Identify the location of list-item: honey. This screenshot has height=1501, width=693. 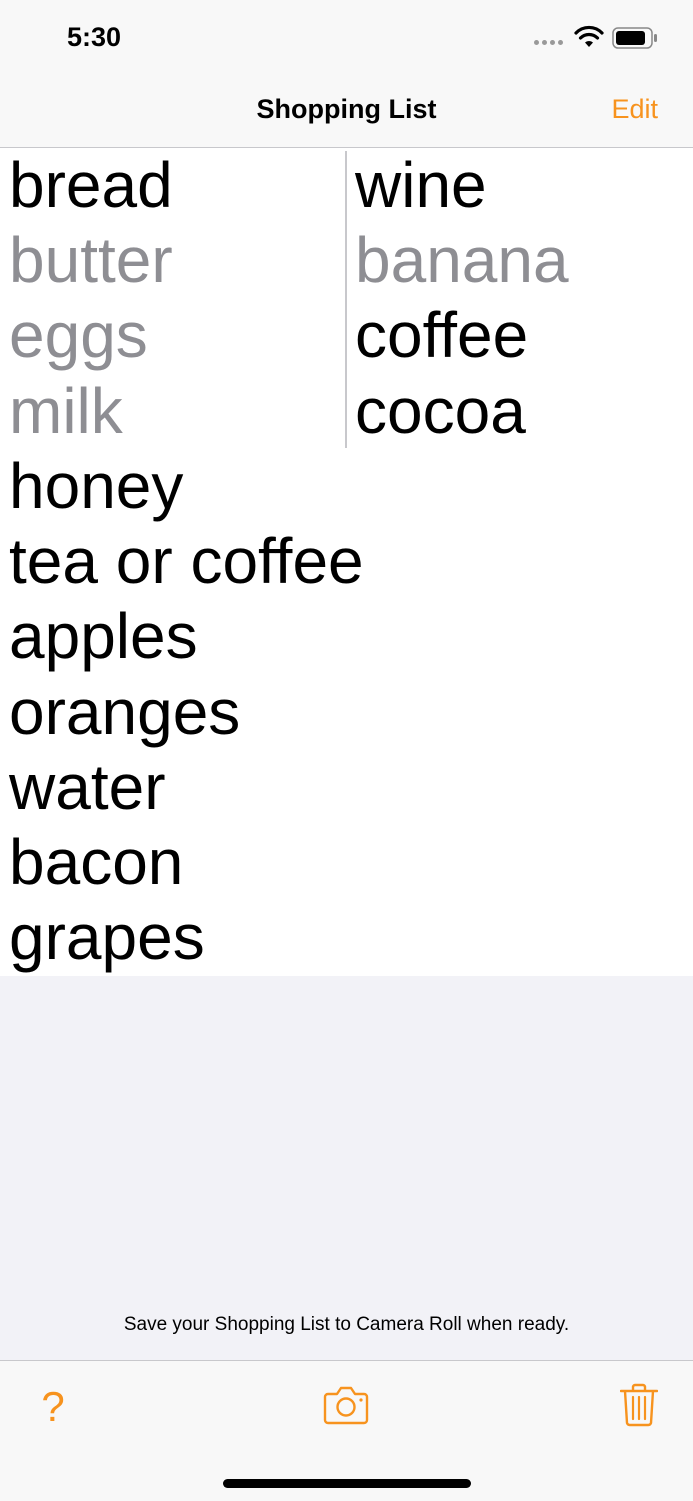
(349, 486).